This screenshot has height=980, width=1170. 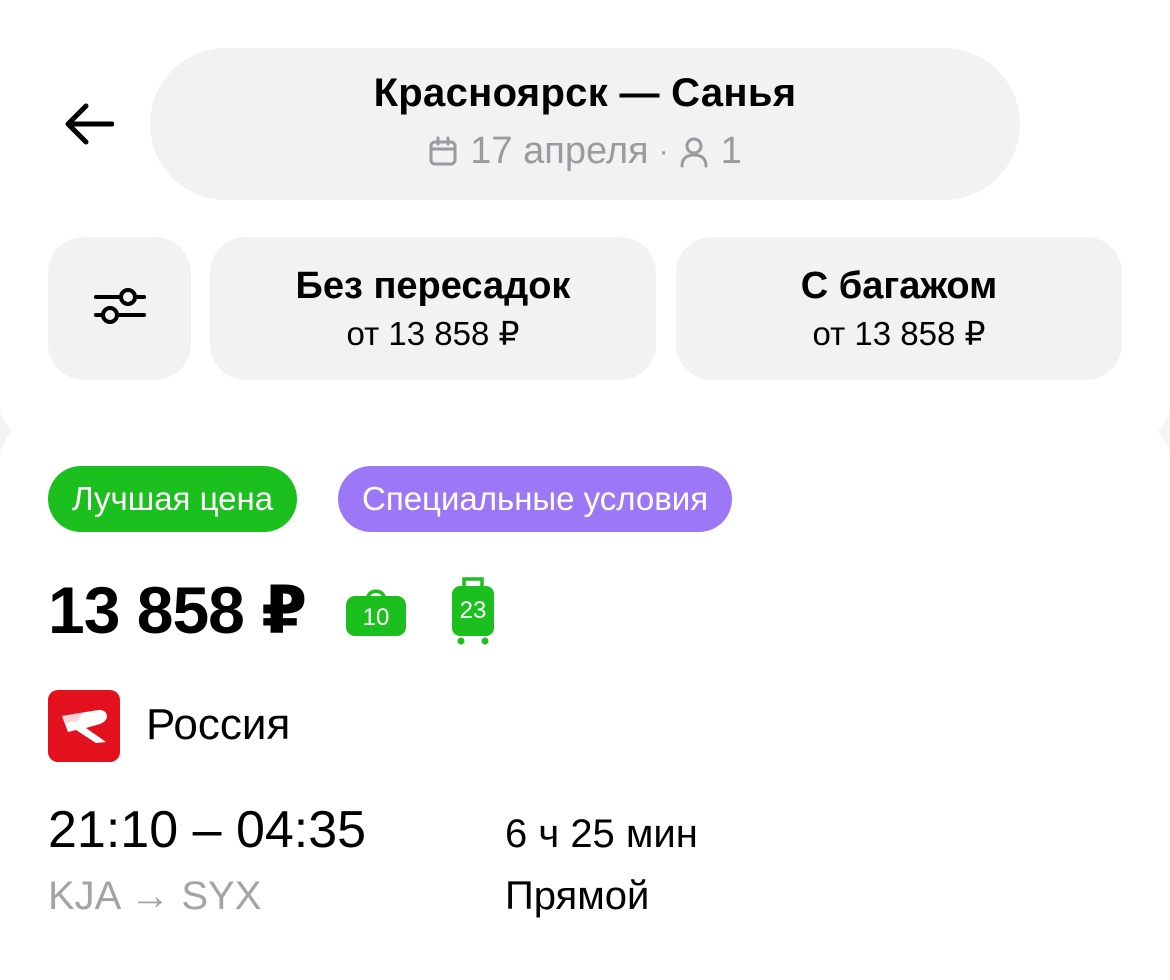 What do you see at coordinates (601, 834) in the screenshot?
I see `flight-duration: 6 ч 25 мин` at bounding box center [601, 834].